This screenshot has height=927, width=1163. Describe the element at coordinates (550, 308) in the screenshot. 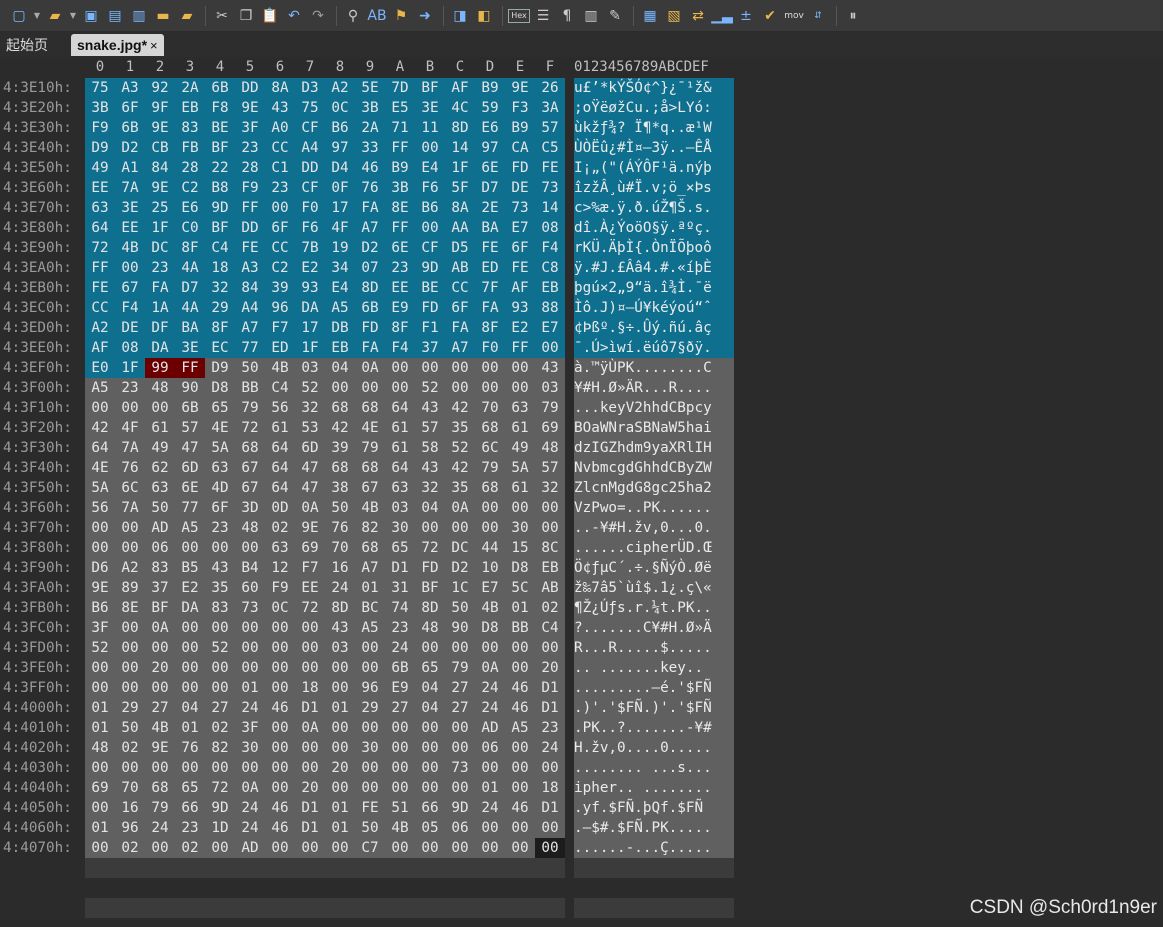

I see `hex-byte: 88` at that location.